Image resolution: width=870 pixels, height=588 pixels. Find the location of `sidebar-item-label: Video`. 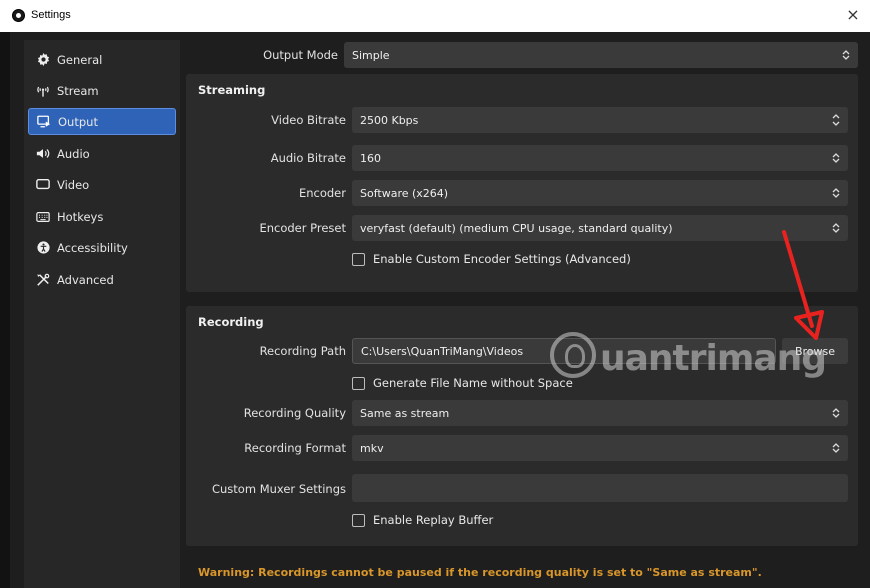

sidebar-item-label: Video is located at coordinates (73, 184).